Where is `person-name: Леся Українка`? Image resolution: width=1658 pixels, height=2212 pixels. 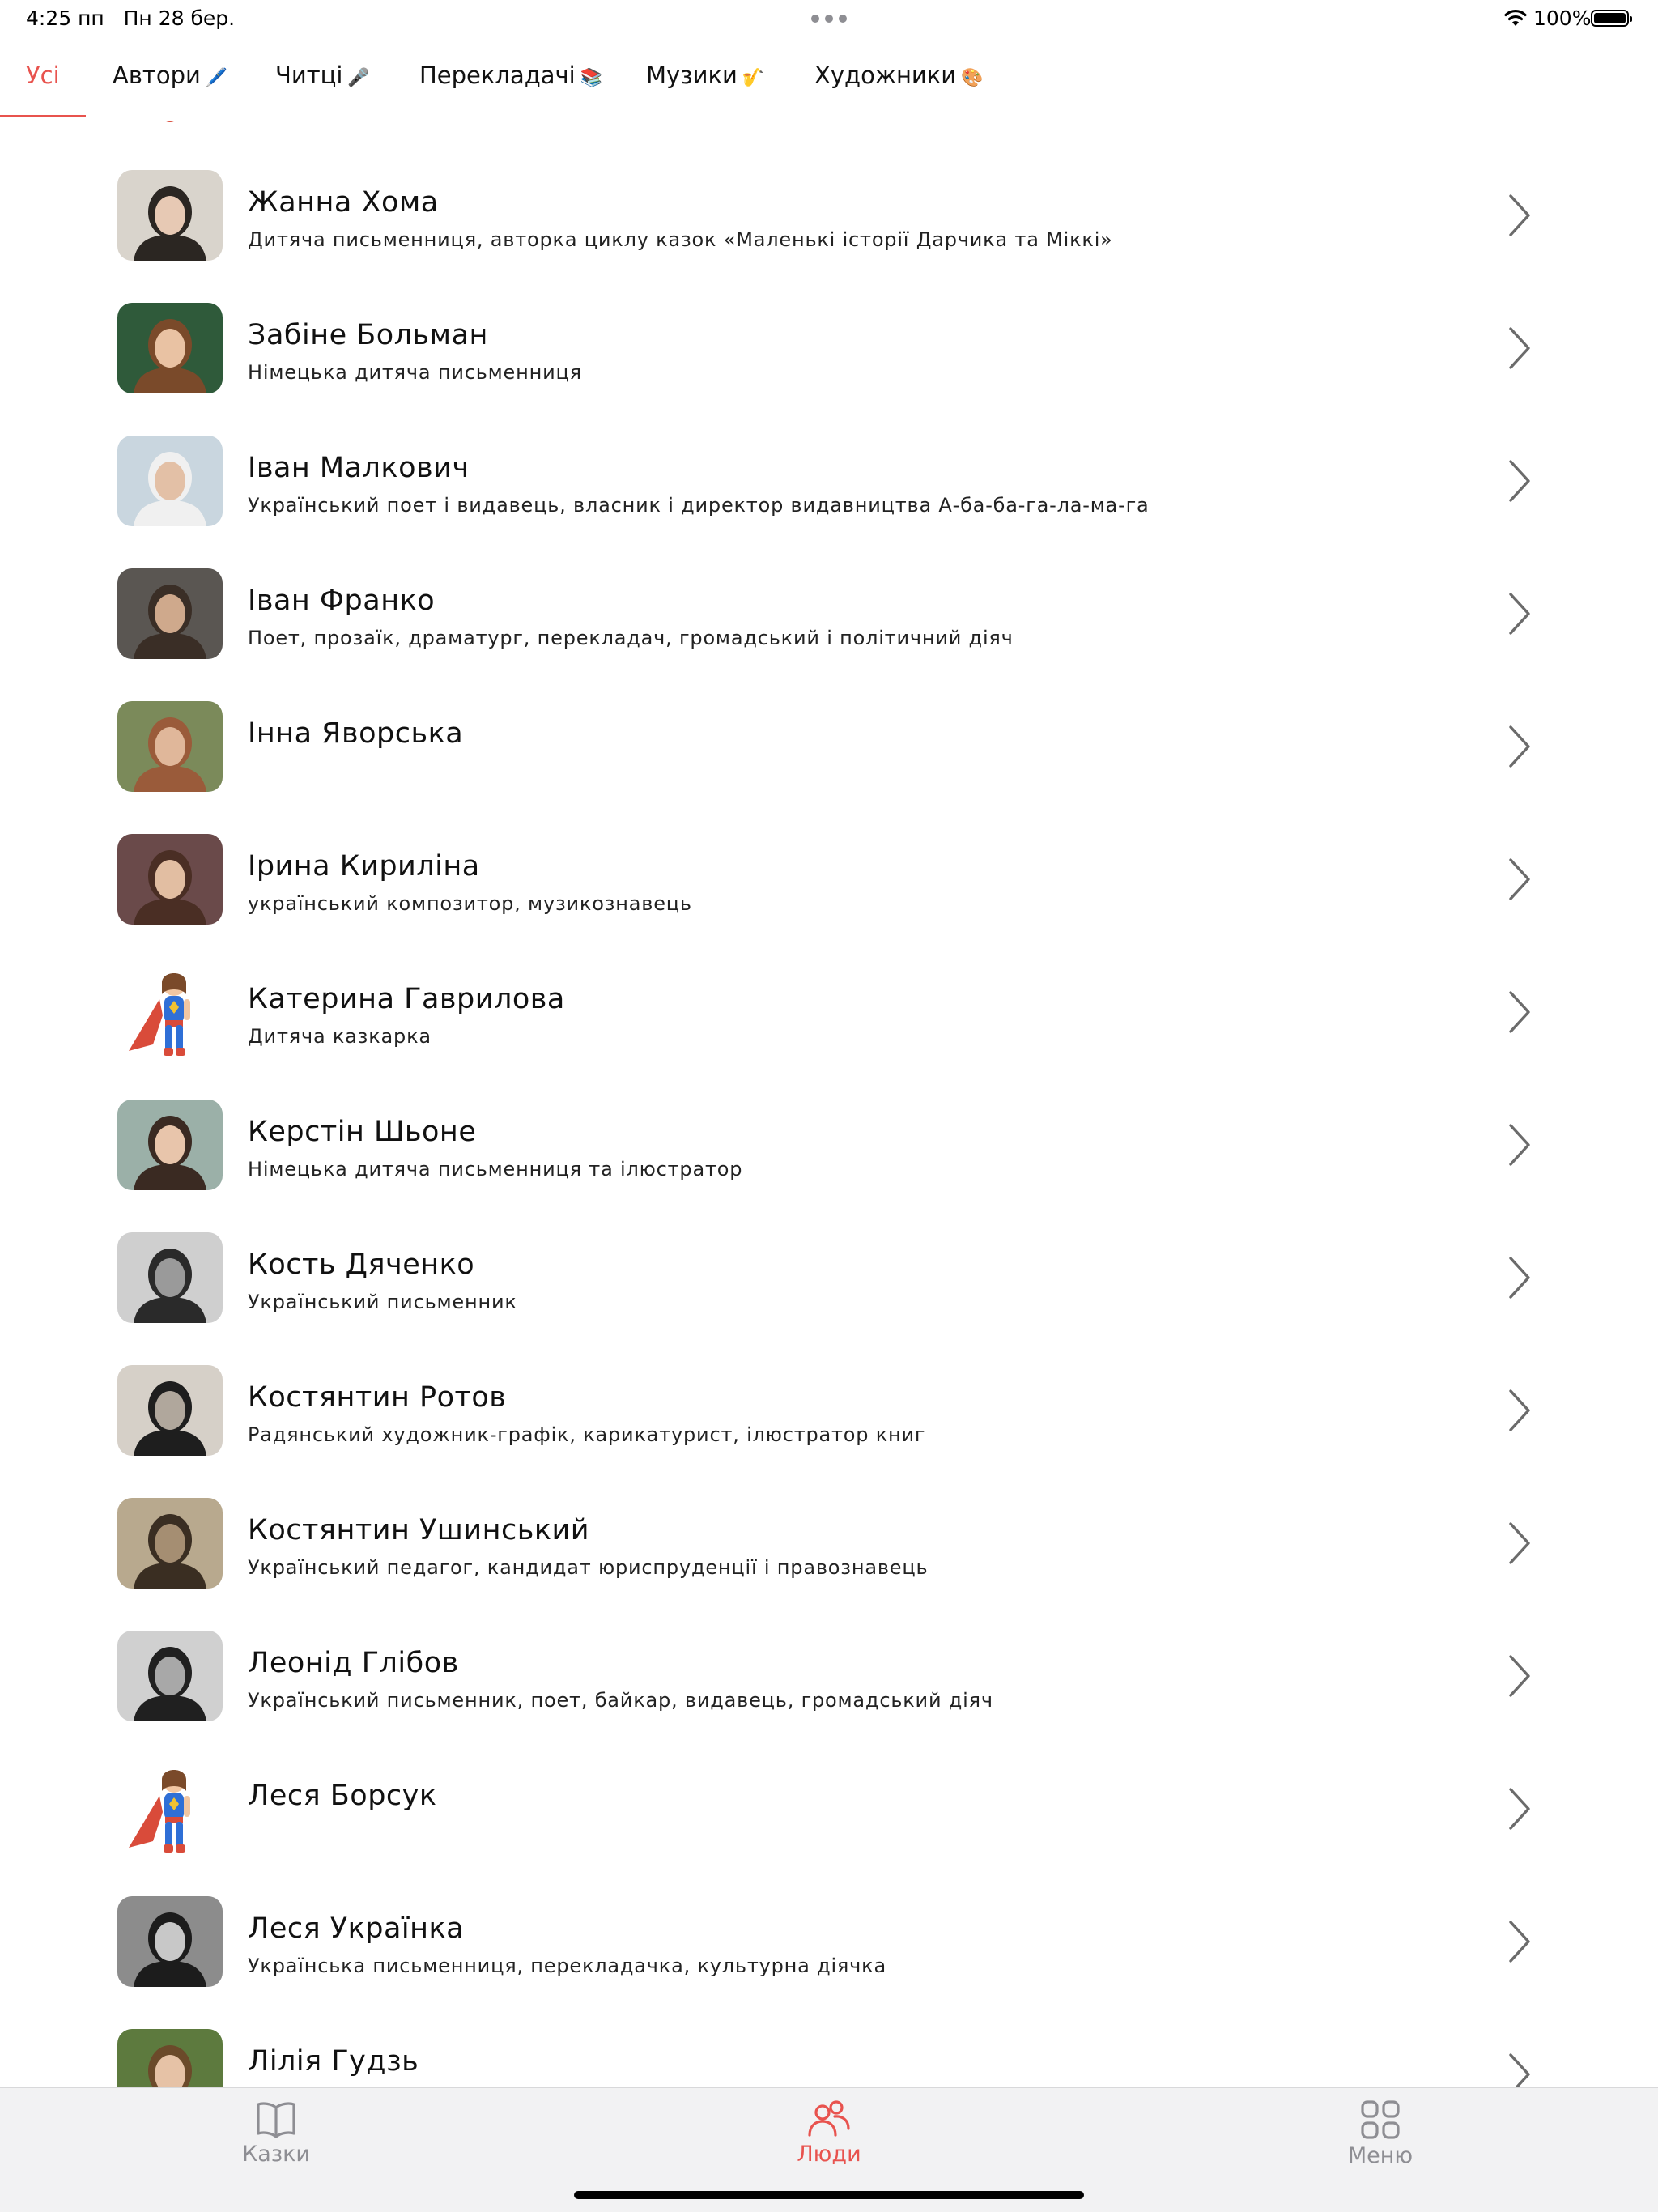 person-name: Леся Українка is located at coordinates (356, 1929).